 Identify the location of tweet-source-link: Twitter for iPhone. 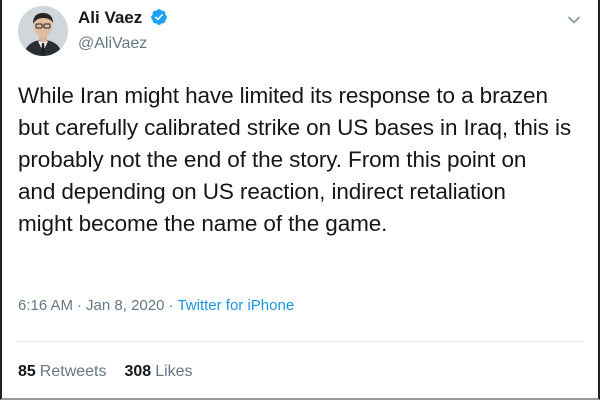
(235, 305).